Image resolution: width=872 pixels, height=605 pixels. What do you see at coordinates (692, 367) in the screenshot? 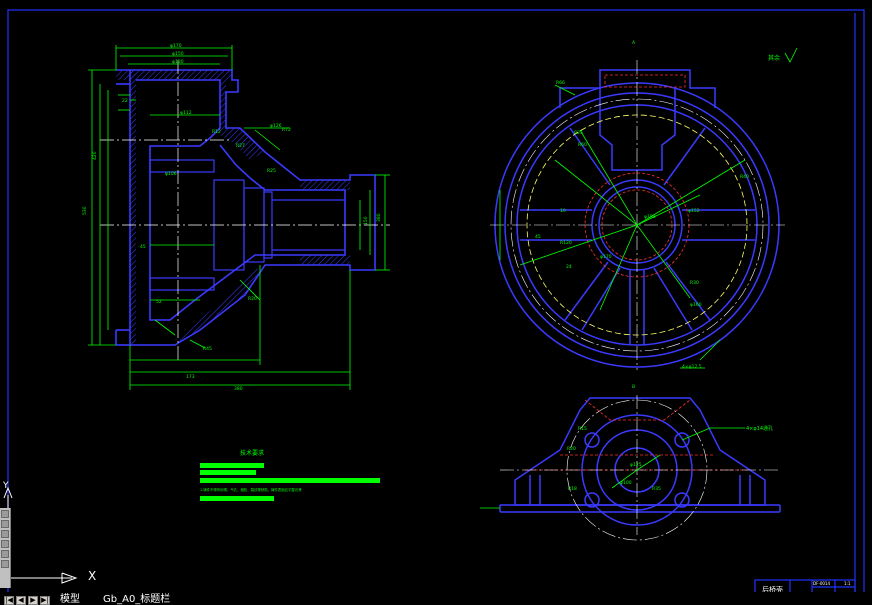
I see `dim-label: 4×φ12.5` at bounding box center [692, 367].